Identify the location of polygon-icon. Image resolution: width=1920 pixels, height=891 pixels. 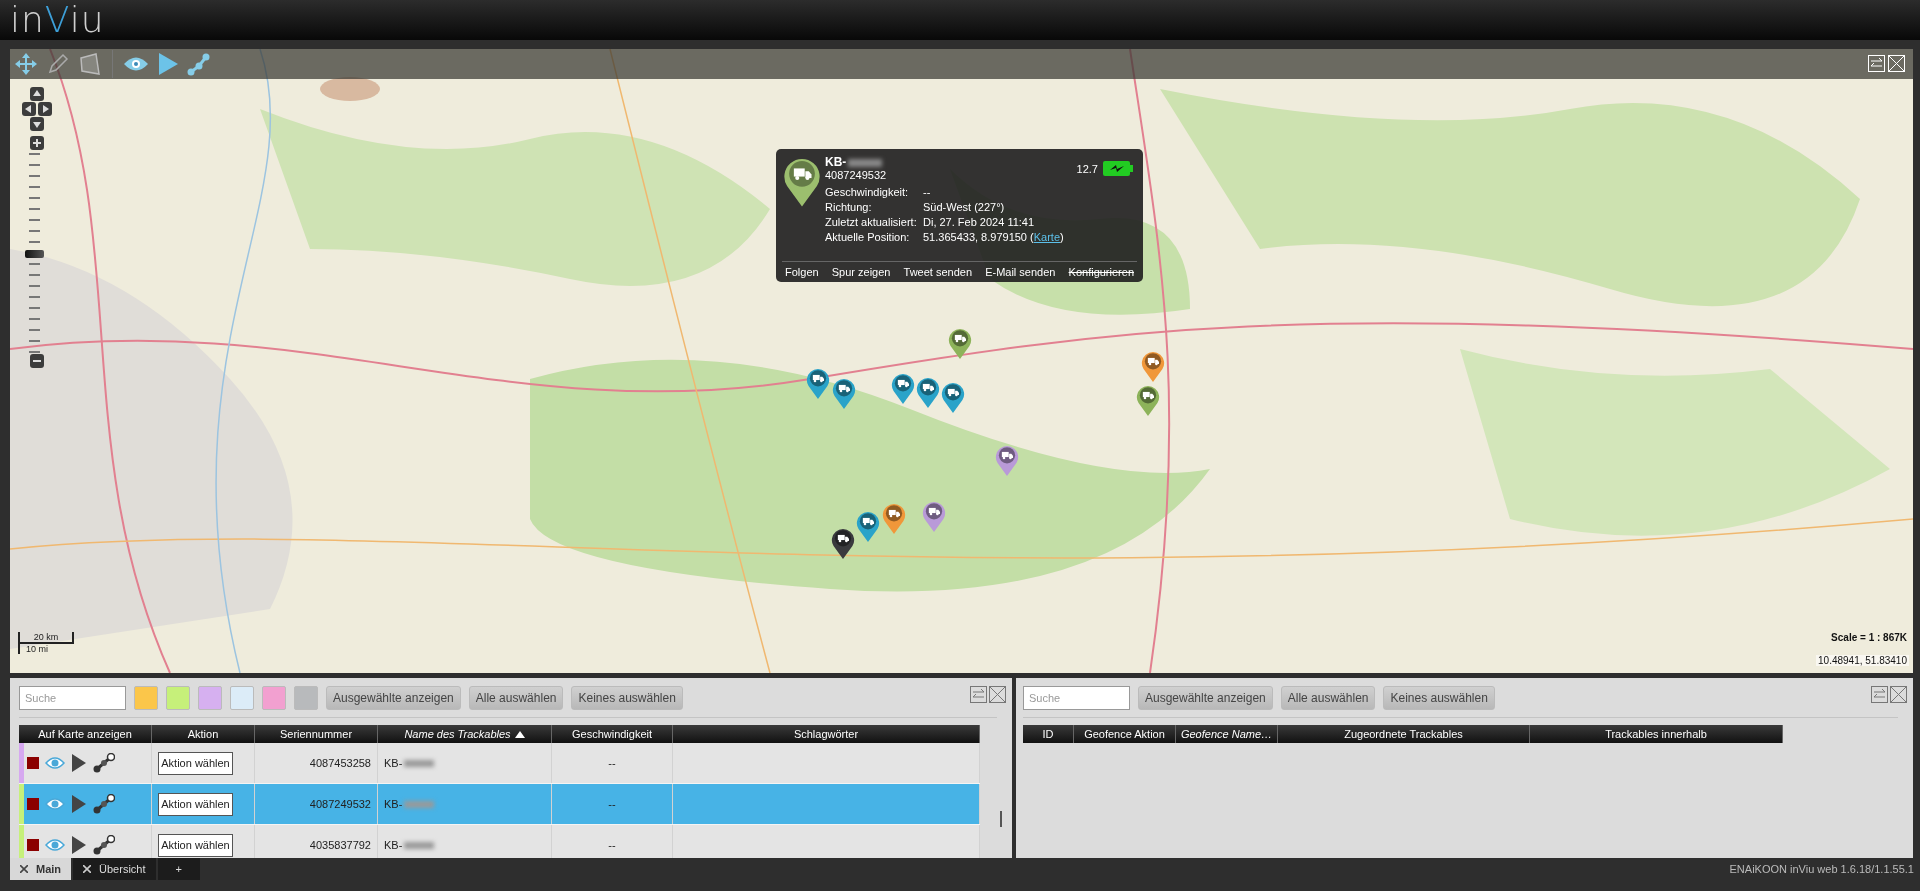
(90, 64).